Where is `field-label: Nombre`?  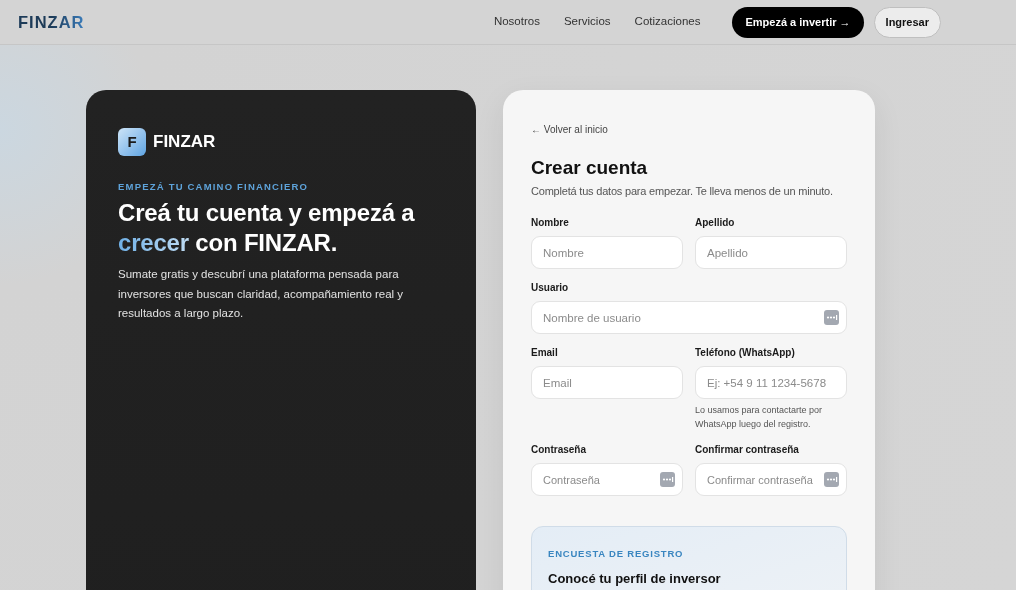
field-label: Nombre is located at coordinates (550, 223).